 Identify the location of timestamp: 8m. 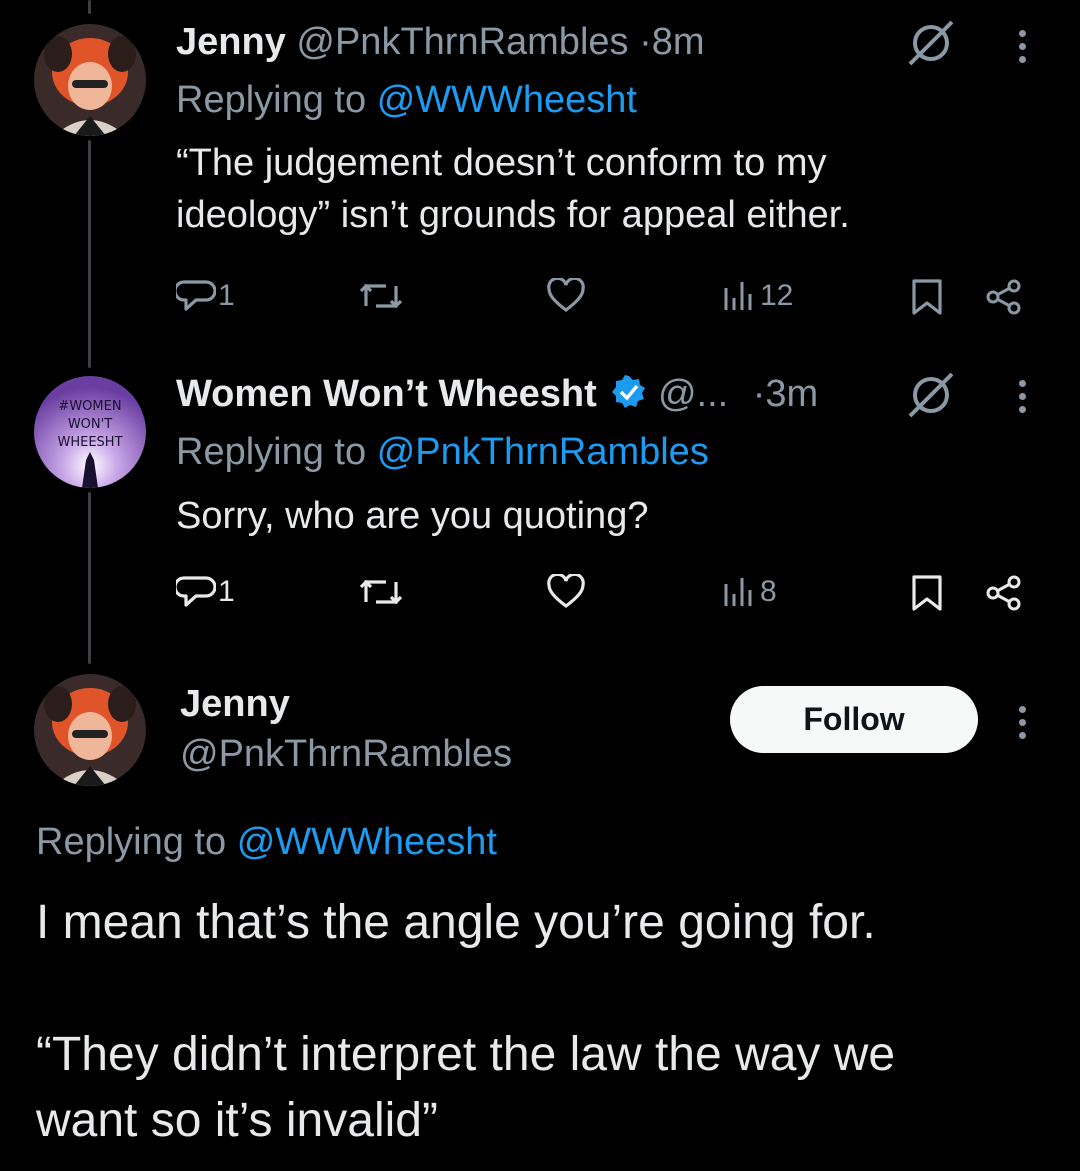
(678, 42).